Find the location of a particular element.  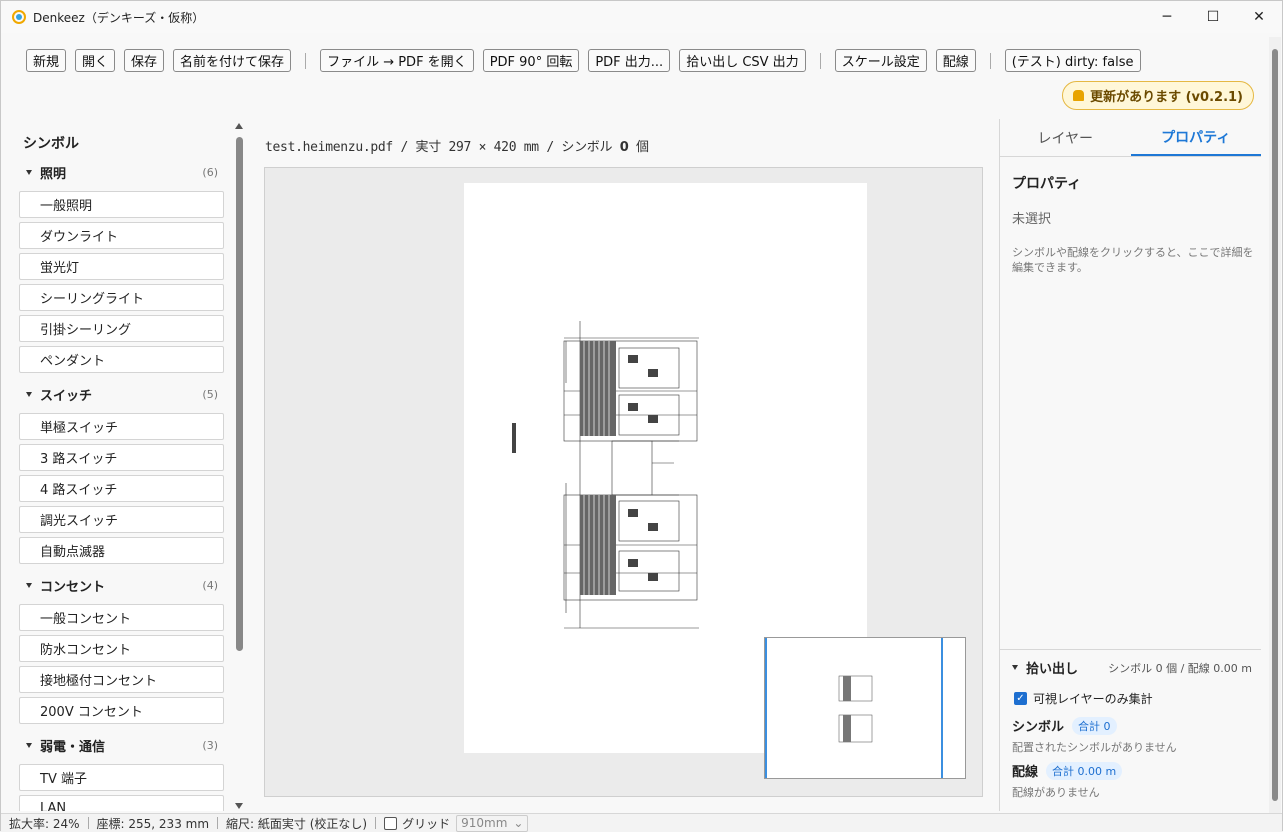

symbol-item: 4 路スイッチ is located at coordinates (121, 488).